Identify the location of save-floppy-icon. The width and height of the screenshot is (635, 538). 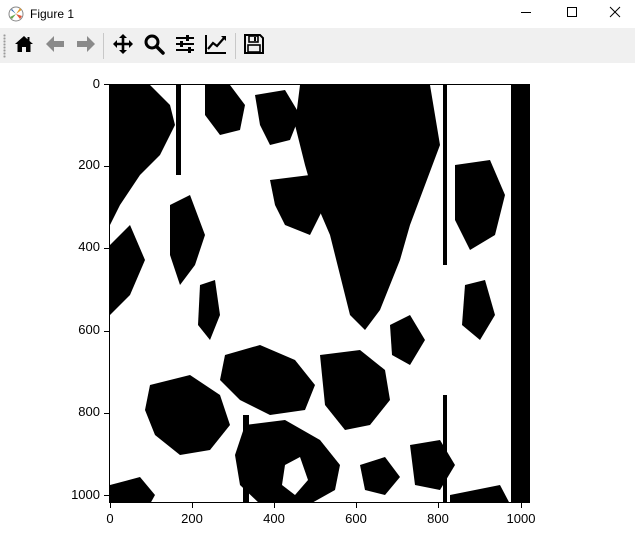
(254, 46).